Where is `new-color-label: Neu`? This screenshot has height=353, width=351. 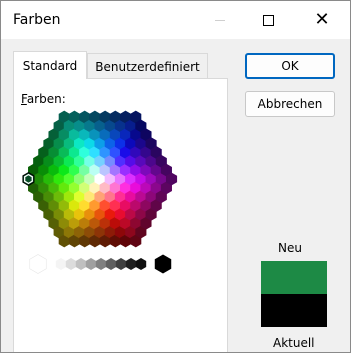 new-color-label: Neu is located at coordinates (290, 248).